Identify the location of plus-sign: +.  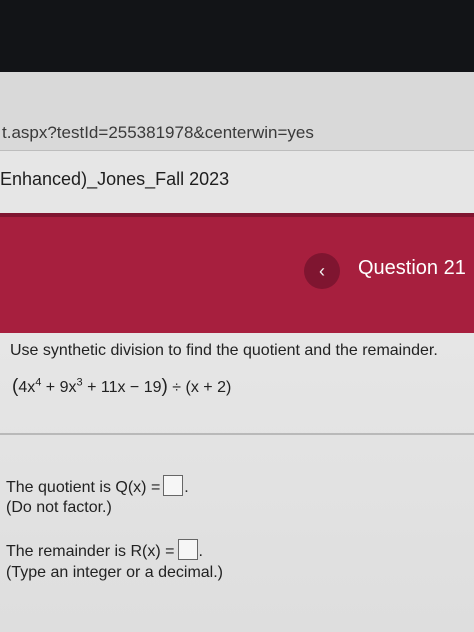
(50, 387).